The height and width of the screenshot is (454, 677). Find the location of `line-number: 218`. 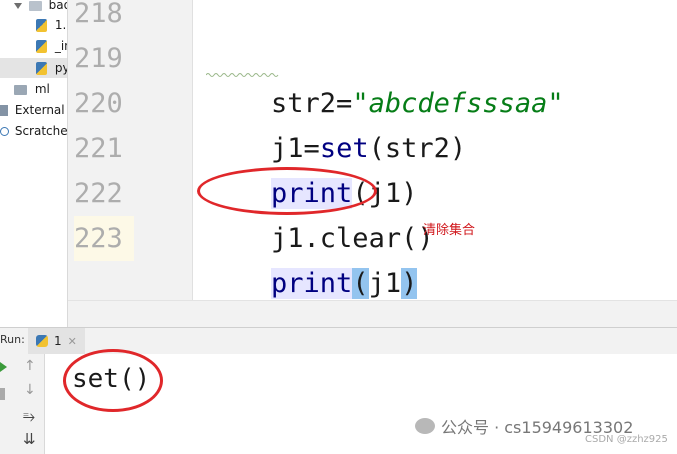

line-number: 218 is located at coordinates (98, 14).